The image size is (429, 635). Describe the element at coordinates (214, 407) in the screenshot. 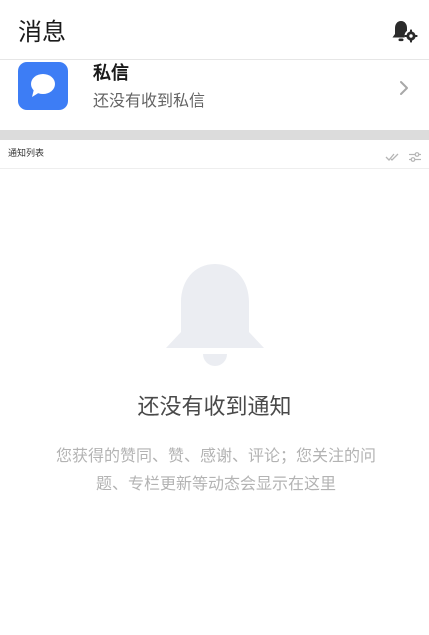

I see `empty-state-title: 还没有收到通知` at that location.